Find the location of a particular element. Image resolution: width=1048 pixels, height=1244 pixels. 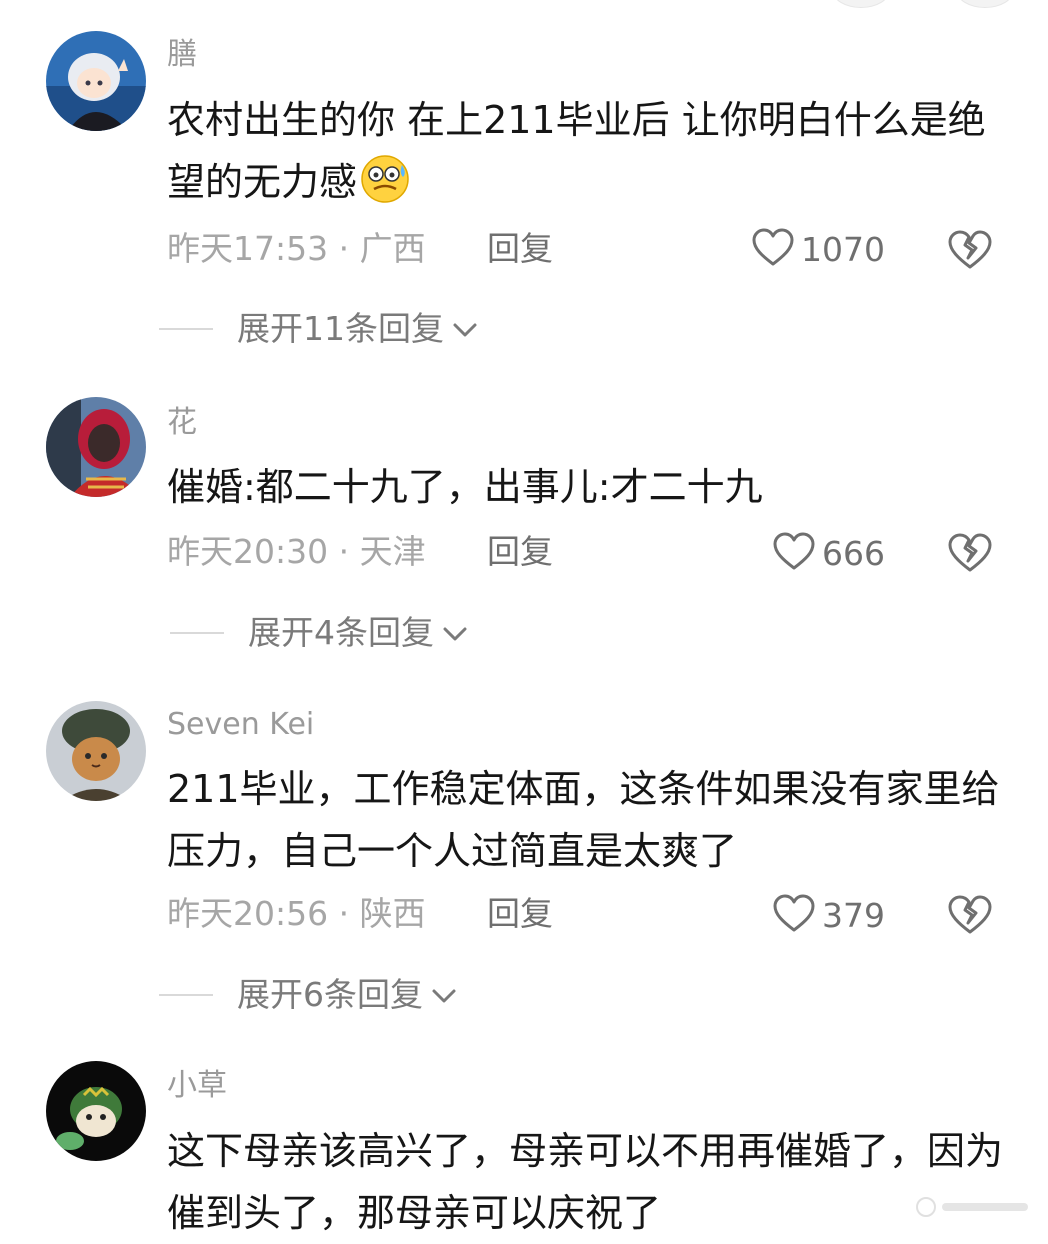

comment-text: 催婚:都二十九了，出事儿:才二十九 is located at coordinates (465, 487).